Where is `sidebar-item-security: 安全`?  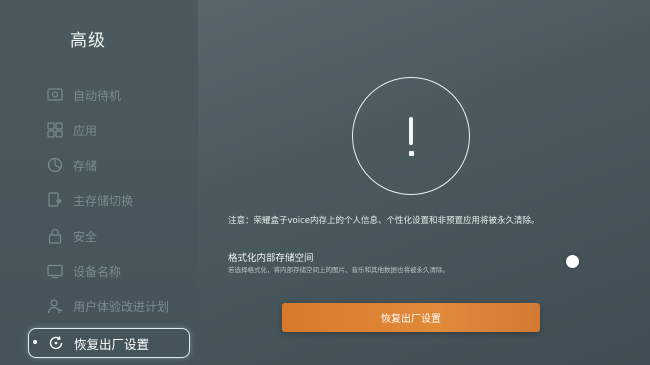
sidebar-item-security: 安全 is located at coordinates (71, 236).